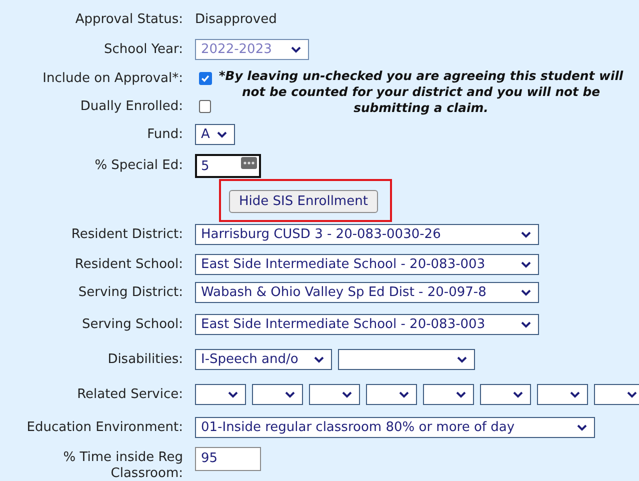 The image size is (639, 481). Describe the element at coordinates (126, 234) in the screenshot. I see `field-label: Resident District:` at that location.